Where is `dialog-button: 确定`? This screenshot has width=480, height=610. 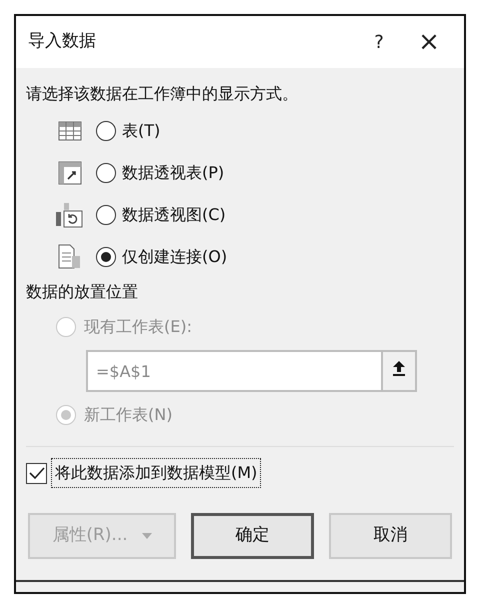 dialog-button: 确定 is located at coordinates (252, 536).